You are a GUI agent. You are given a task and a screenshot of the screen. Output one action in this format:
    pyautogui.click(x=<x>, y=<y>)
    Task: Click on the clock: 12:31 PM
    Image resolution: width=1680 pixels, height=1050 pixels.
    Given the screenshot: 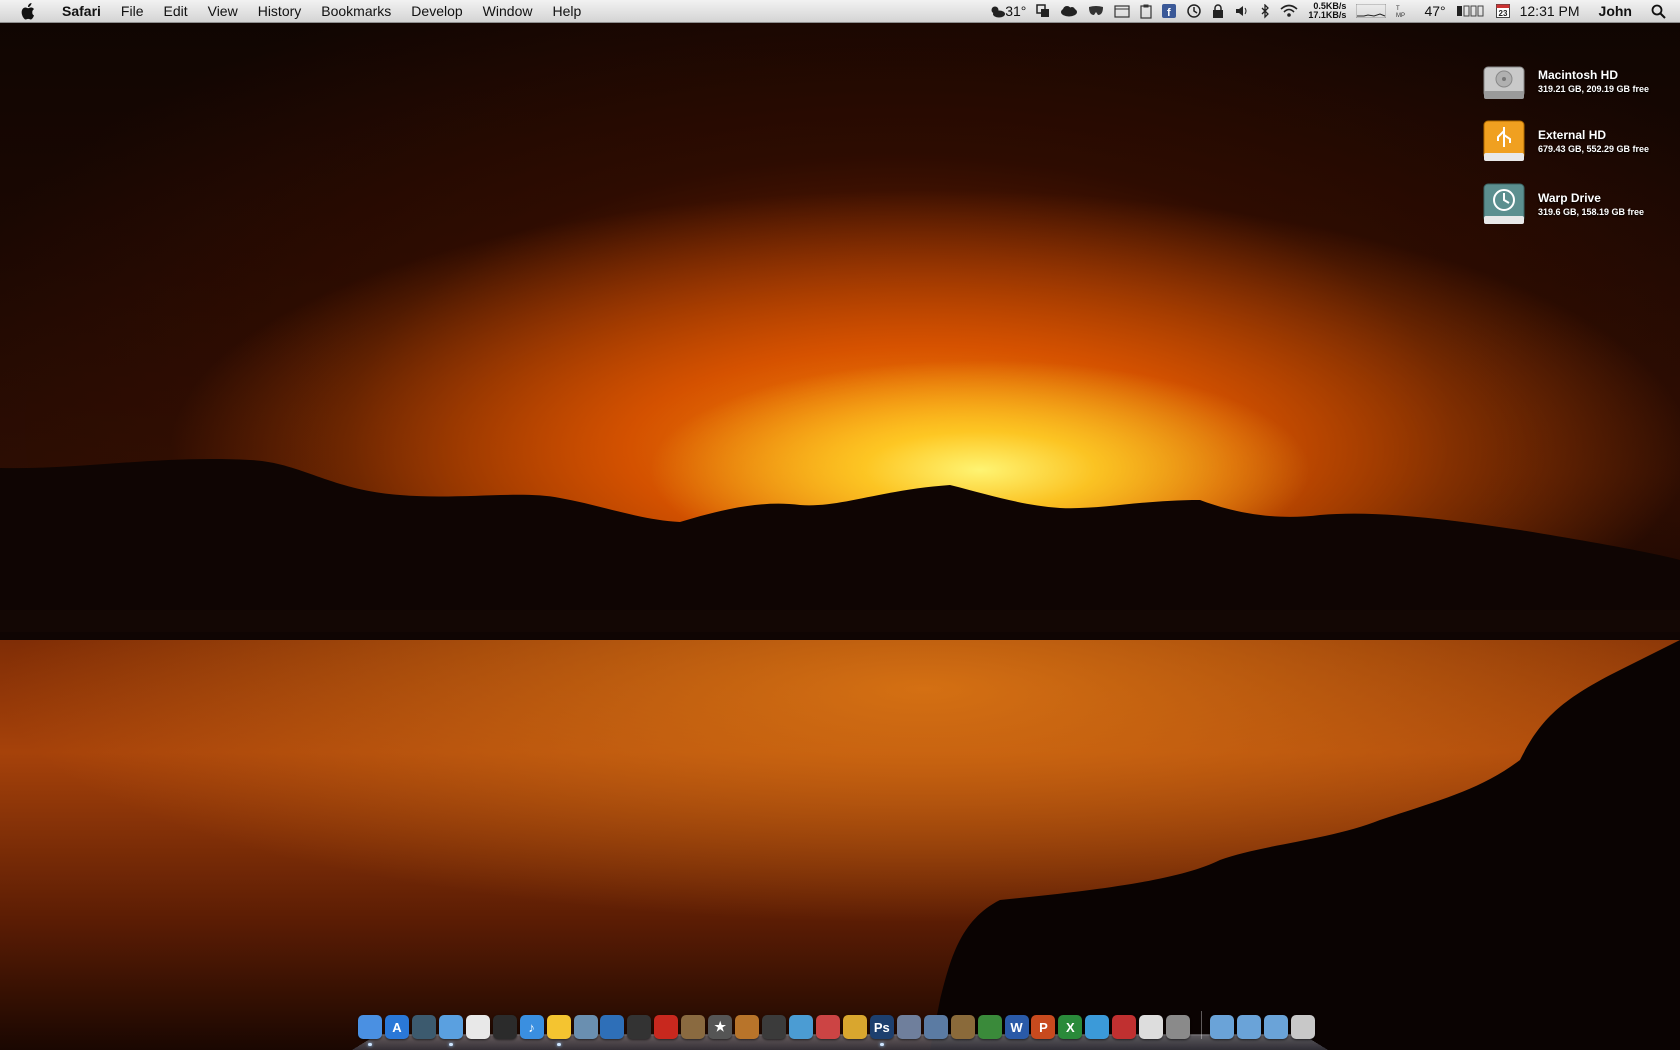 What is the action you would take?
    pyautogui.click(x=1550, y=11)
    